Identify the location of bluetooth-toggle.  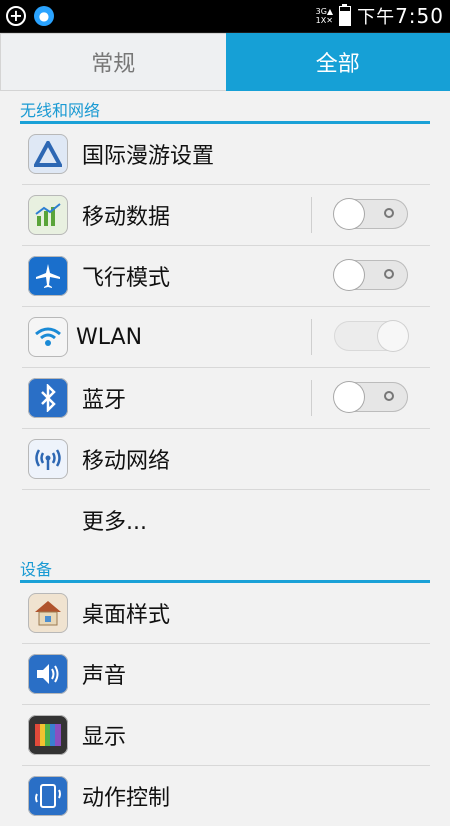
(371, 397).